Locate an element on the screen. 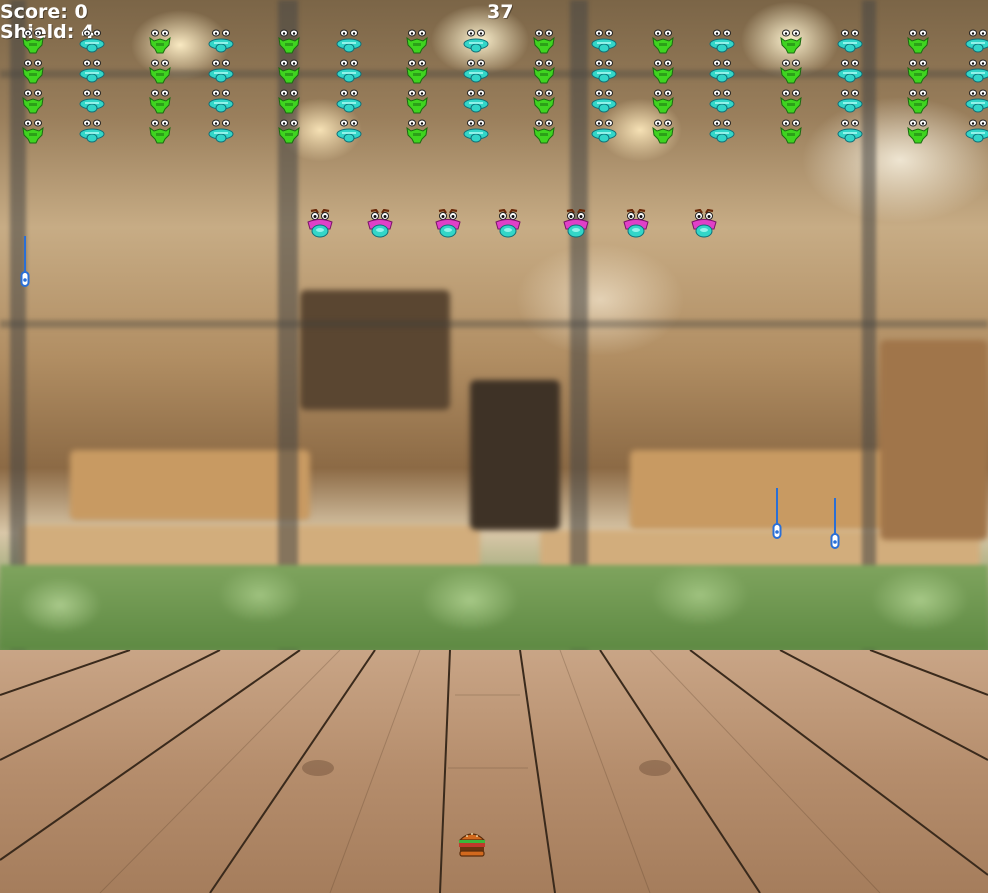  timer-display: 37 is located at coordinates (500, 12).